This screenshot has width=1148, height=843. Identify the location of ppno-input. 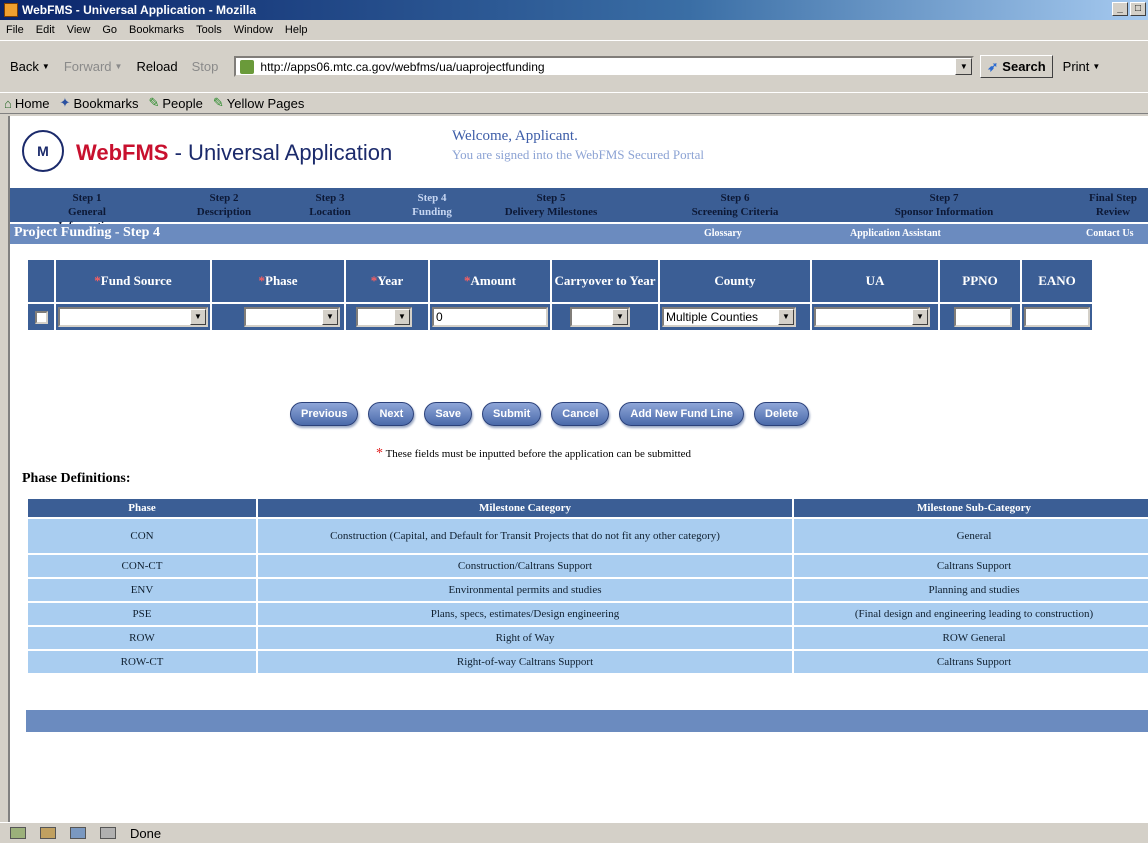
(983, 317).